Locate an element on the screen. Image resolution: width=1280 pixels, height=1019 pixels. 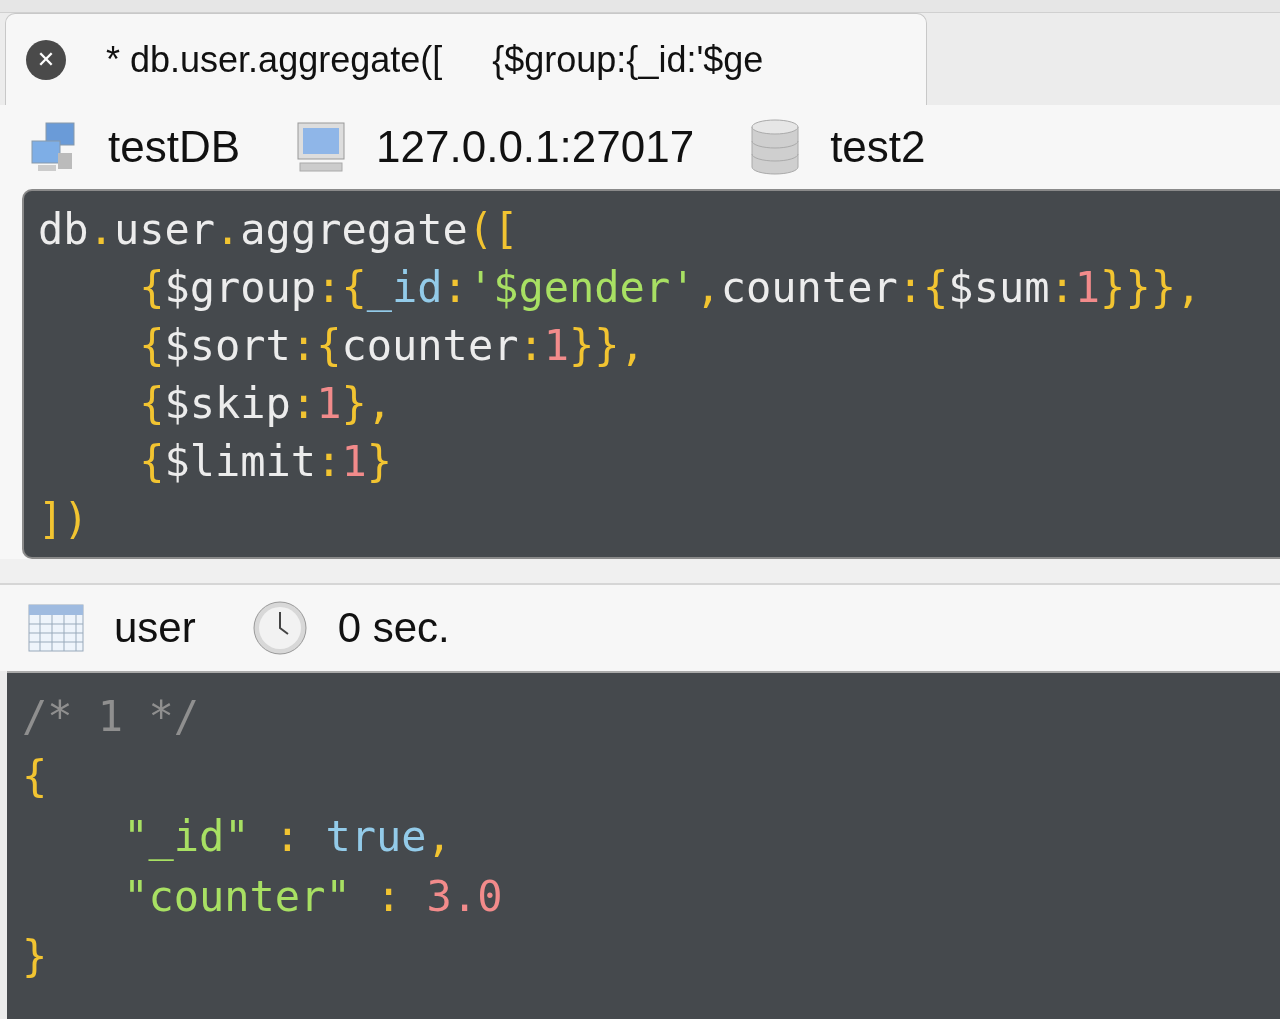
code-line: "_id" : true, is located at coordinates (287, 837).